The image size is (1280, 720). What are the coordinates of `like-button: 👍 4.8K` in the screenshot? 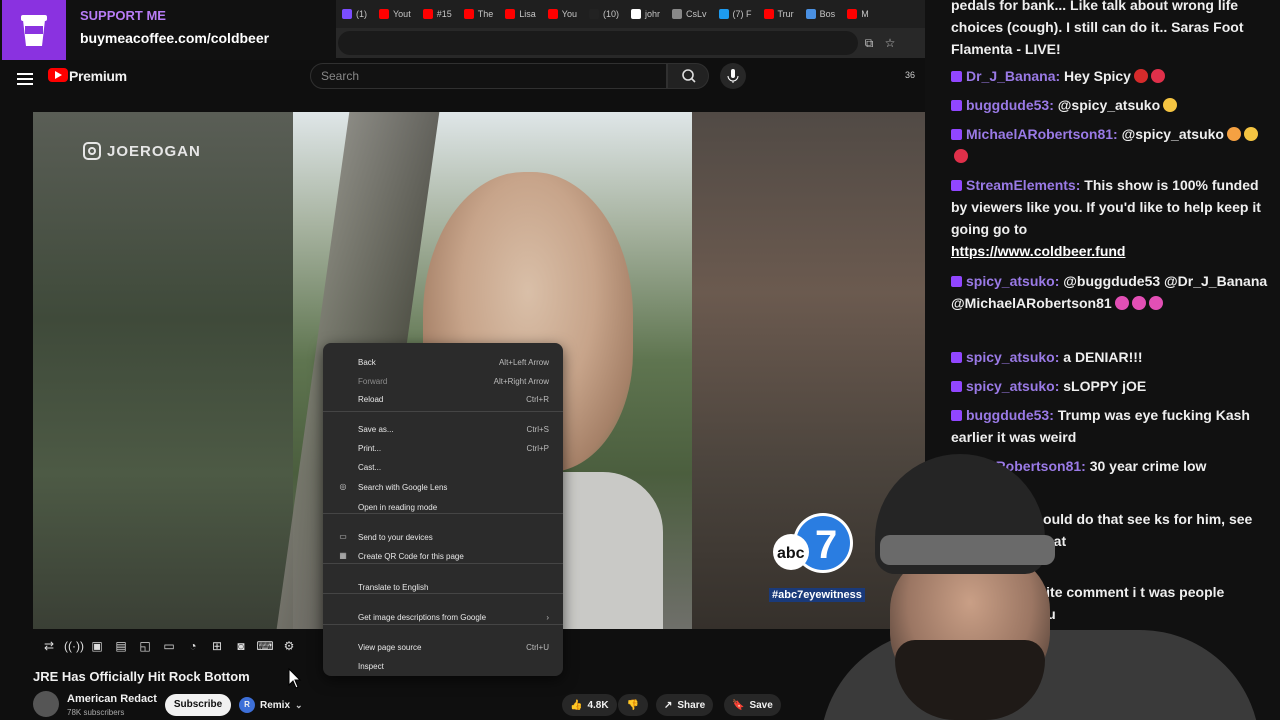 It's located at (589, 705).